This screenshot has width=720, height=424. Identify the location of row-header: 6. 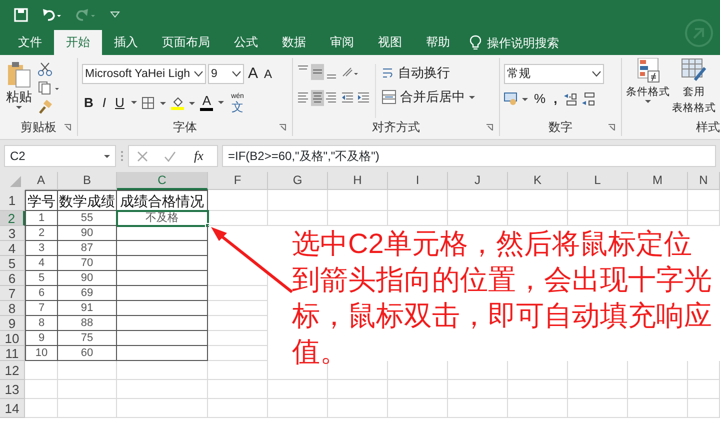
(12, 278).